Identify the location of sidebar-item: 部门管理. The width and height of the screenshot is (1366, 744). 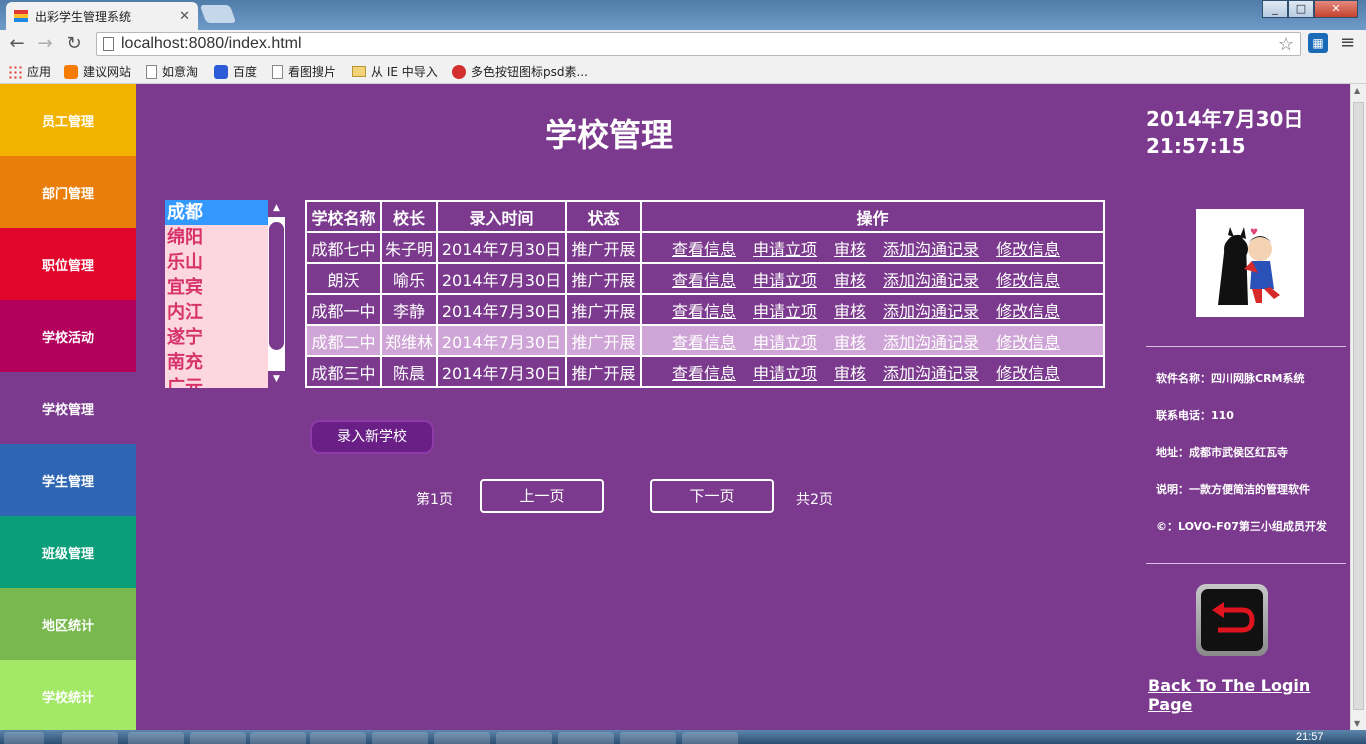
(68, 192).